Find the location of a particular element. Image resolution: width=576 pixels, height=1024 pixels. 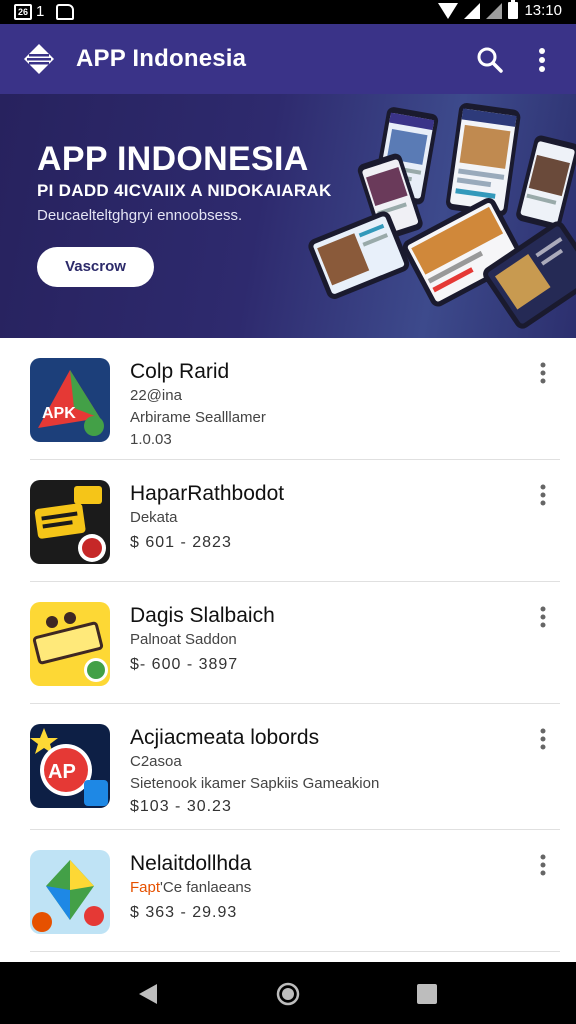

app-price-range: $ 601 - 2823 is located at coordinates (181, 542).